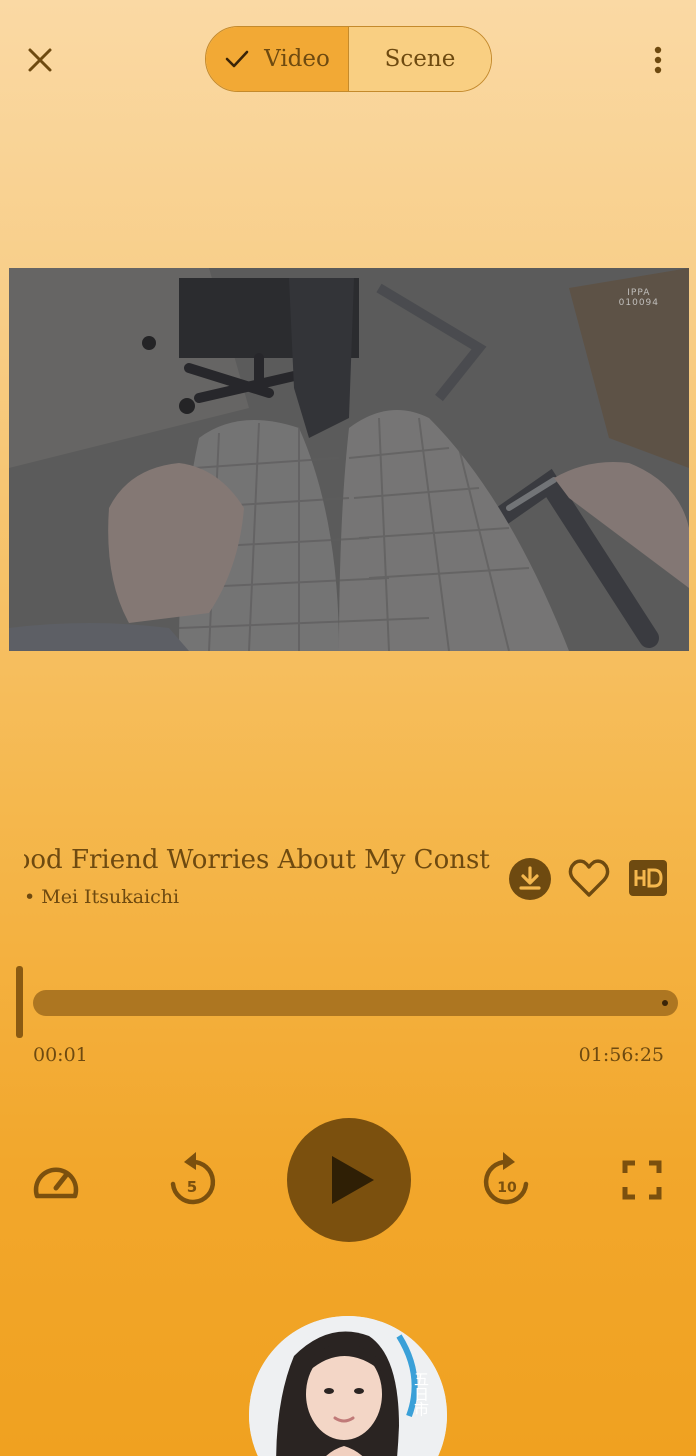 This screenshot has height=1456, width=696. I want to click on more-options-button, so click(658, 60).